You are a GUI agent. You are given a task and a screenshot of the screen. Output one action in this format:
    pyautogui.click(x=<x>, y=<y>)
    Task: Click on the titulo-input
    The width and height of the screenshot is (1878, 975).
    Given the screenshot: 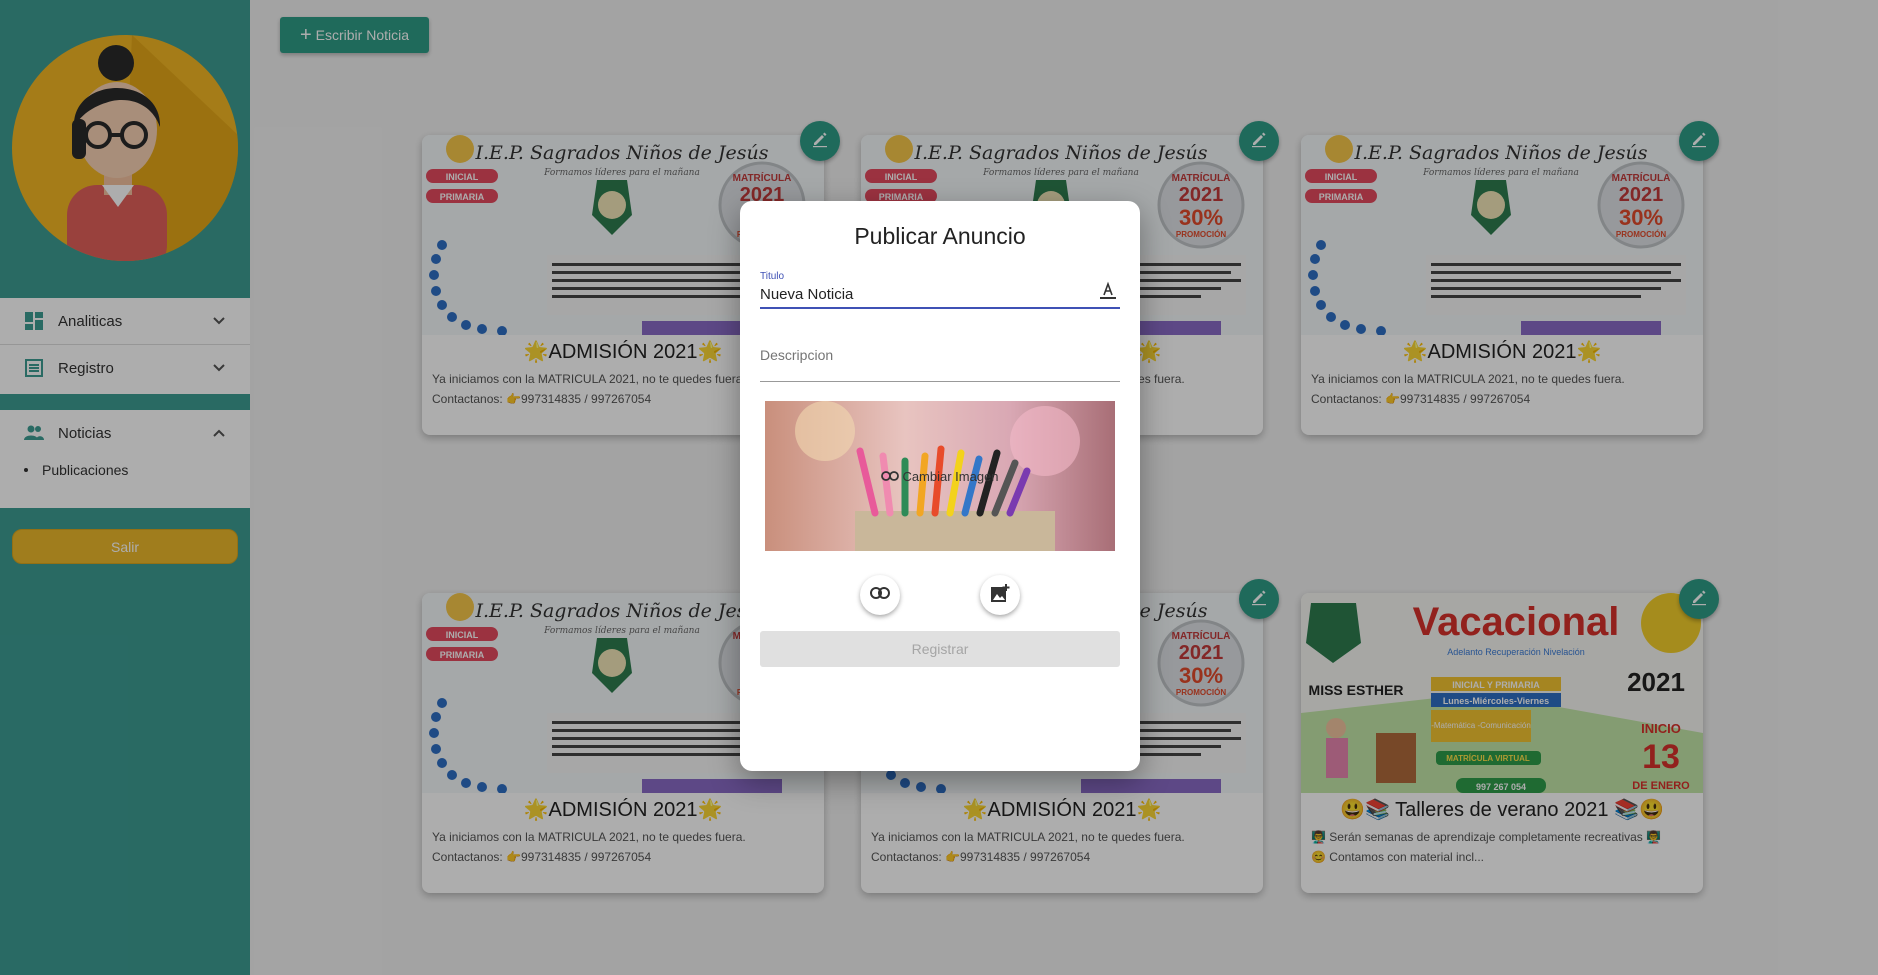 What is the action you would take?
    pyautogui.click(x=940, y=295)
    